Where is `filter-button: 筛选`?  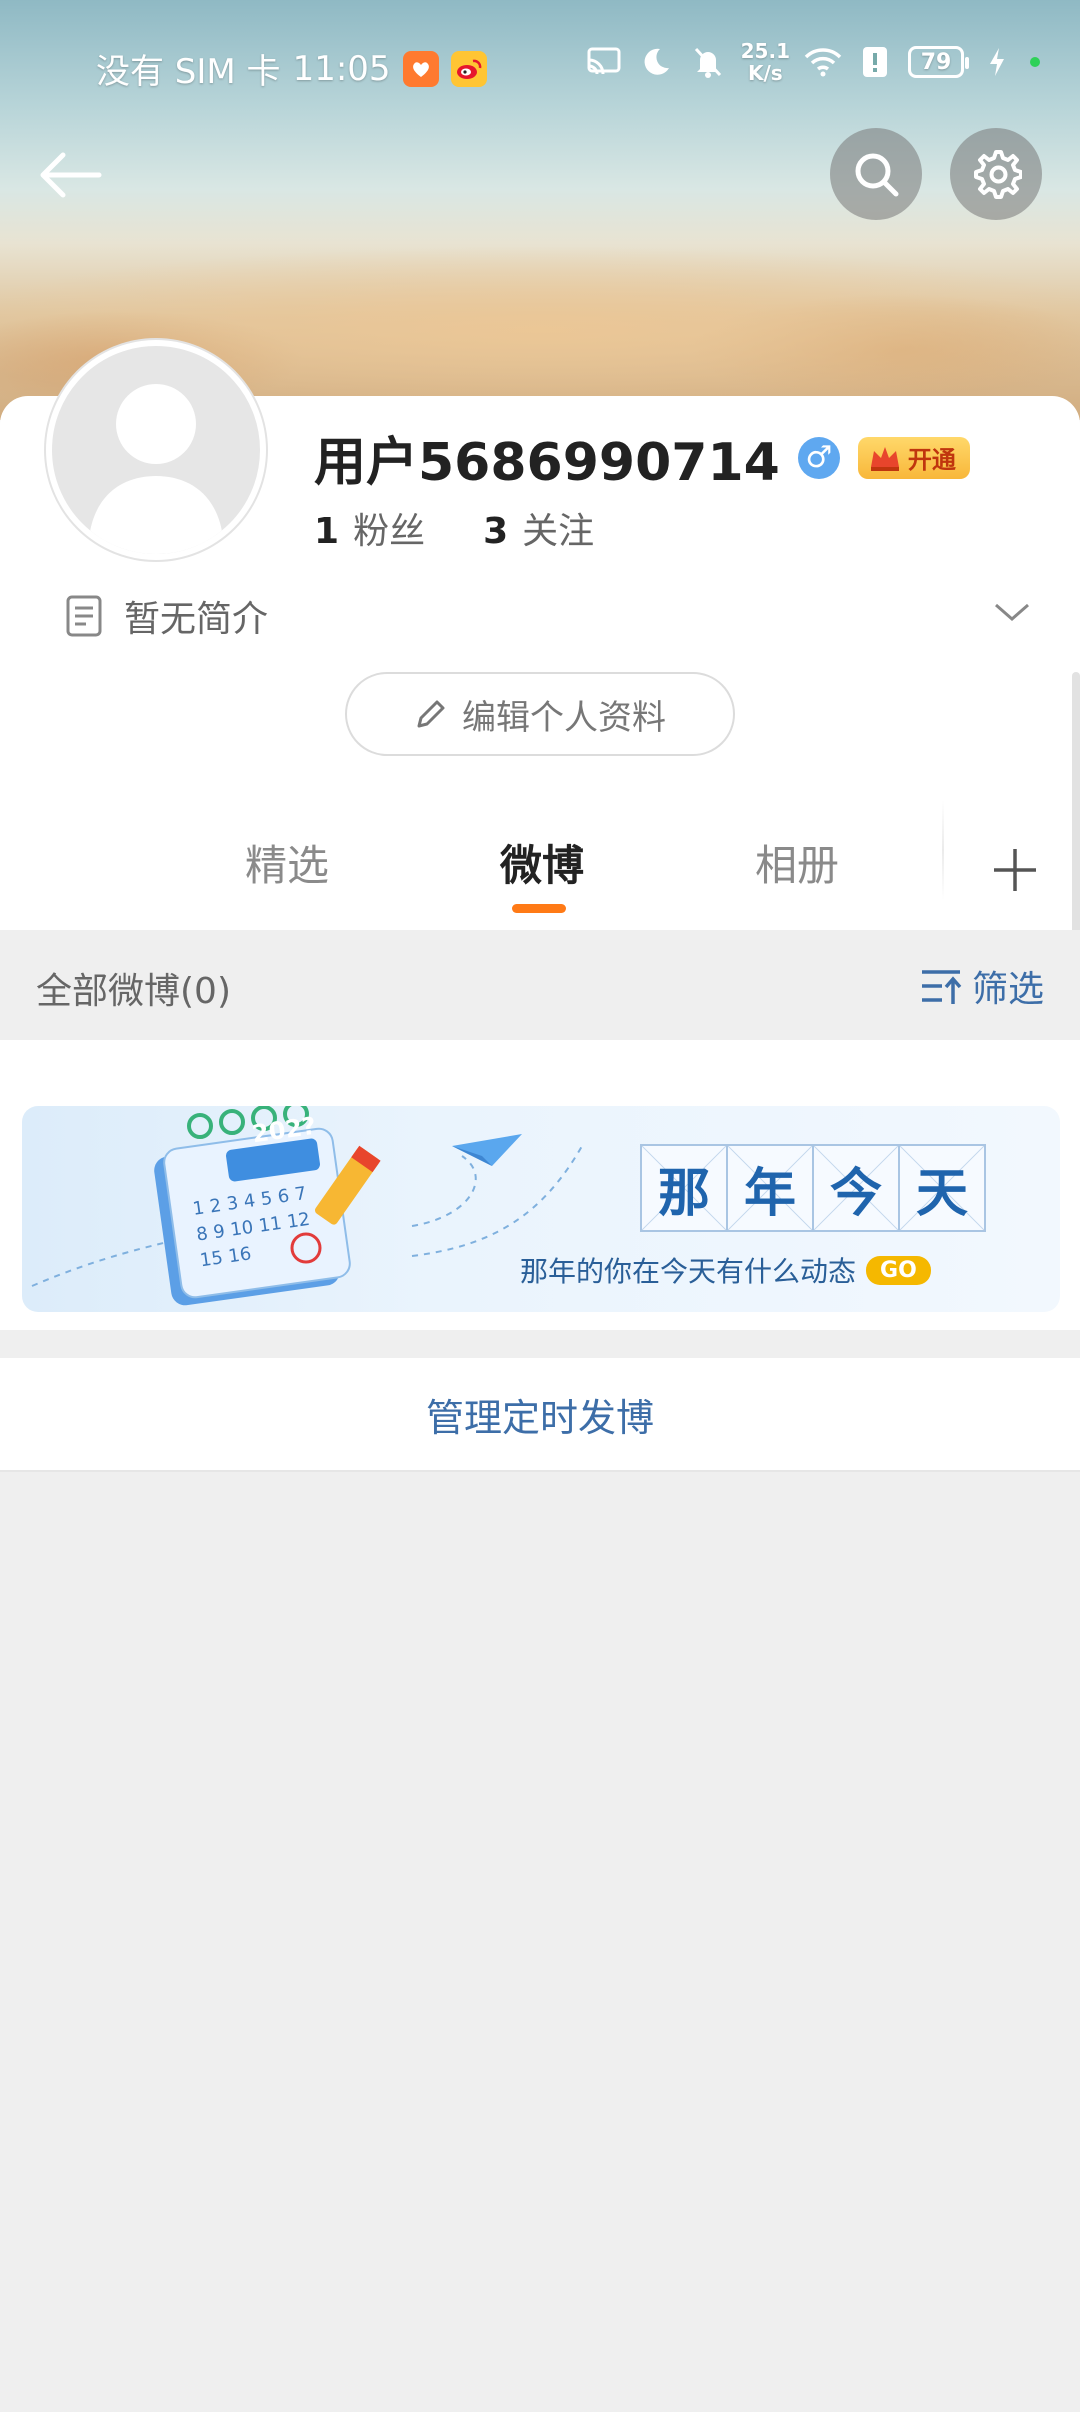
filter-button: 筛选 is located at coordinates (982, 986).